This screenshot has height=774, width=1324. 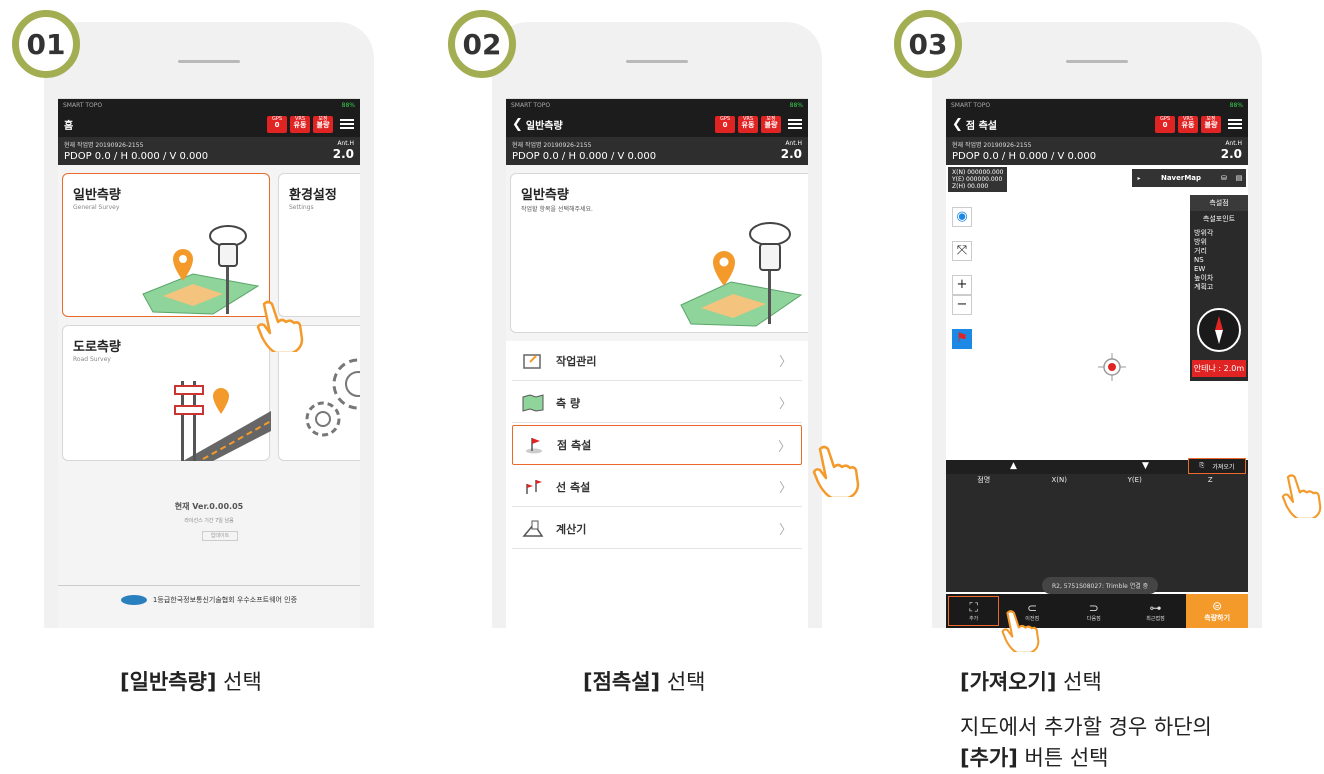 What do you see at coordinates (1097, 61) in the screenshot?
I see `phone-speaker` at bounding box center [1097, 61].